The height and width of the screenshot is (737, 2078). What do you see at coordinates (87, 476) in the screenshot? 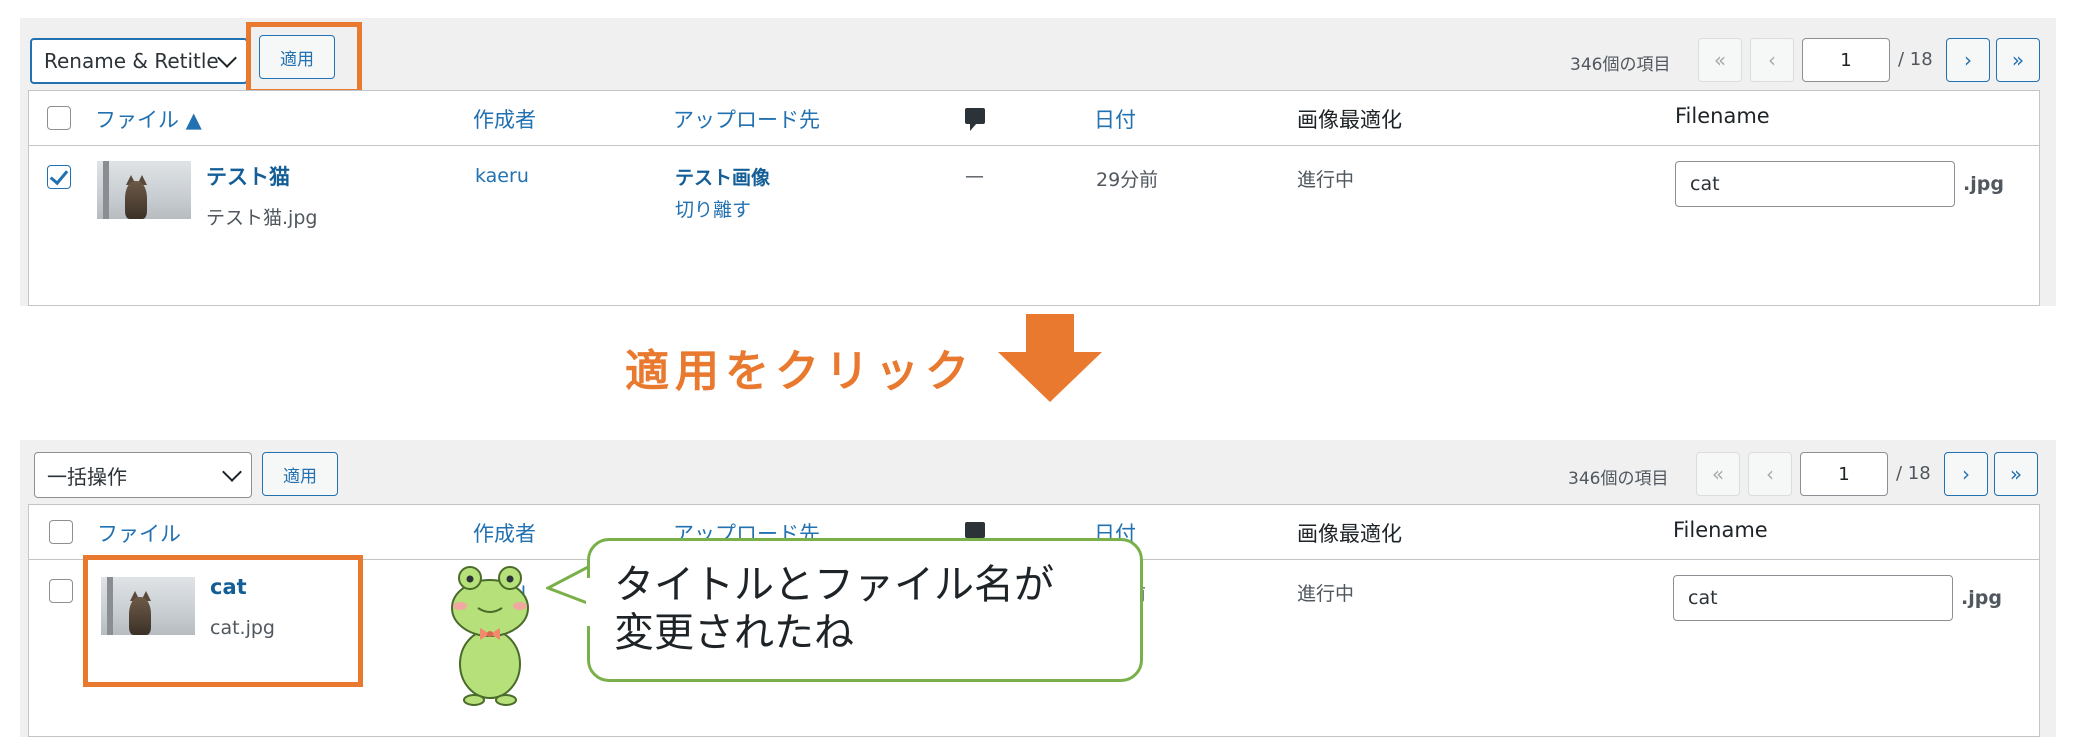
I see `bulk-action-label: 一括操作` at bounding box center [87, 476].